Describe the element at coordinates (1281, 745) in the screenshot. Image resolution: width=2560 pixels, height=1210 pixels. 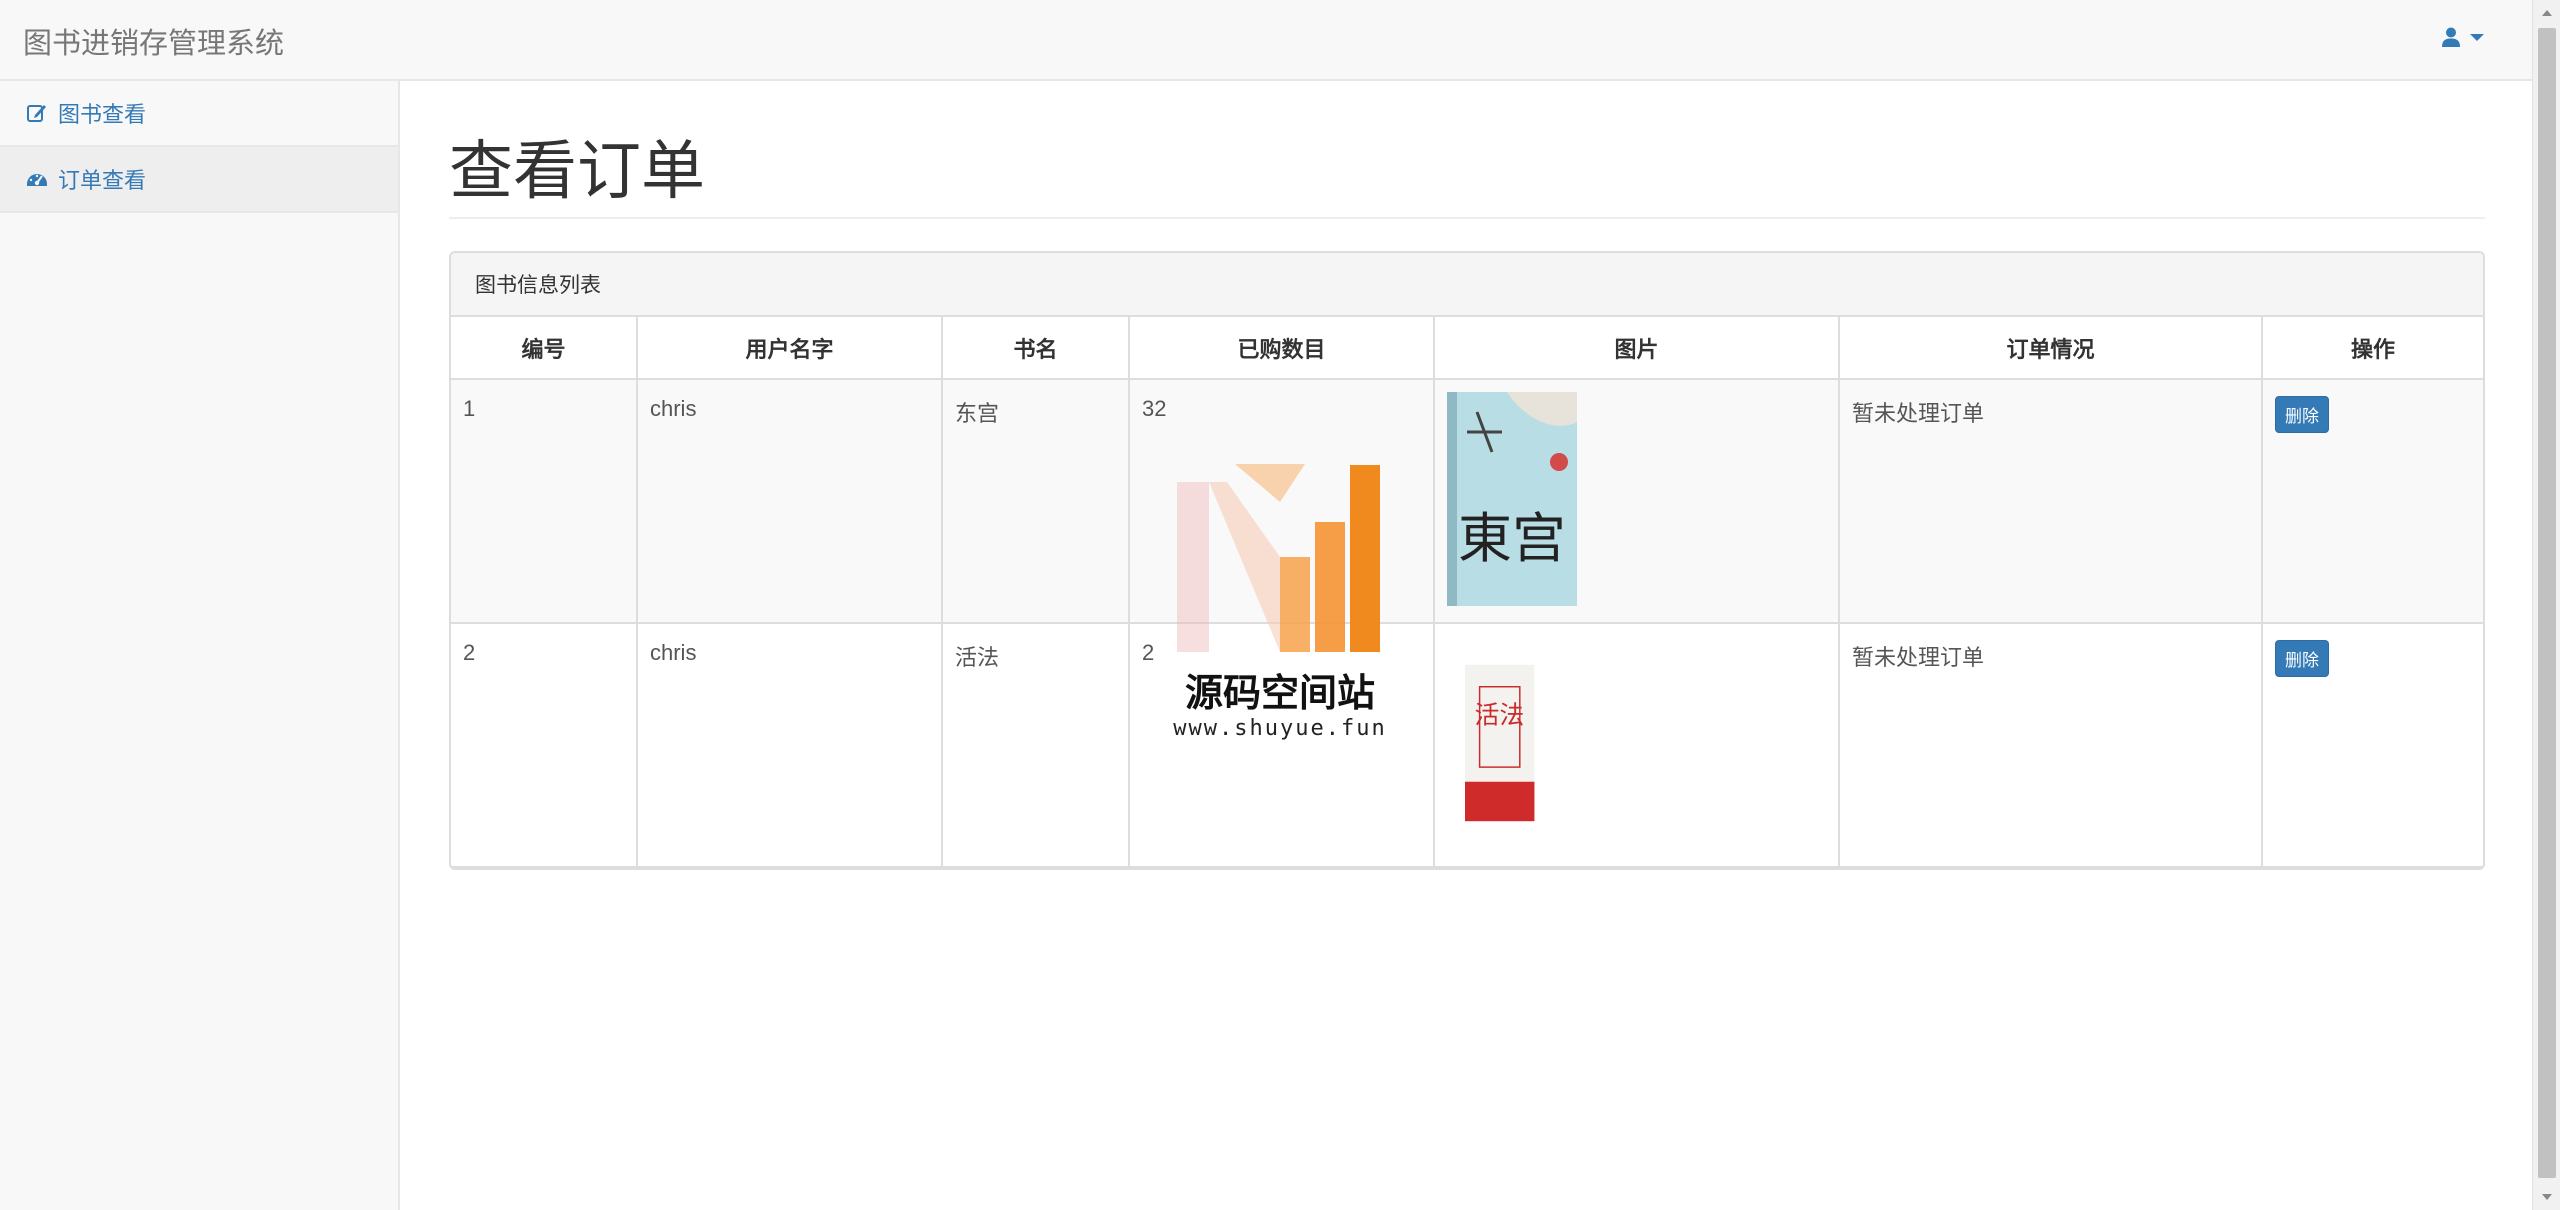
I see `cell-qty: 2` at that location.